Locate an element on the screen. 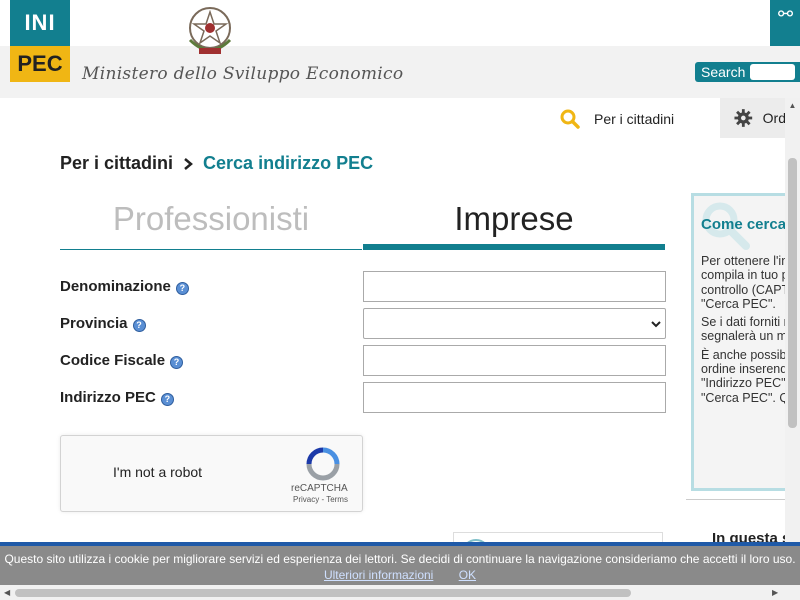 The width and height of the screenshot is (800, 600). form-row-denominazione: Denominazione ? is located at coordinates (363, 287).